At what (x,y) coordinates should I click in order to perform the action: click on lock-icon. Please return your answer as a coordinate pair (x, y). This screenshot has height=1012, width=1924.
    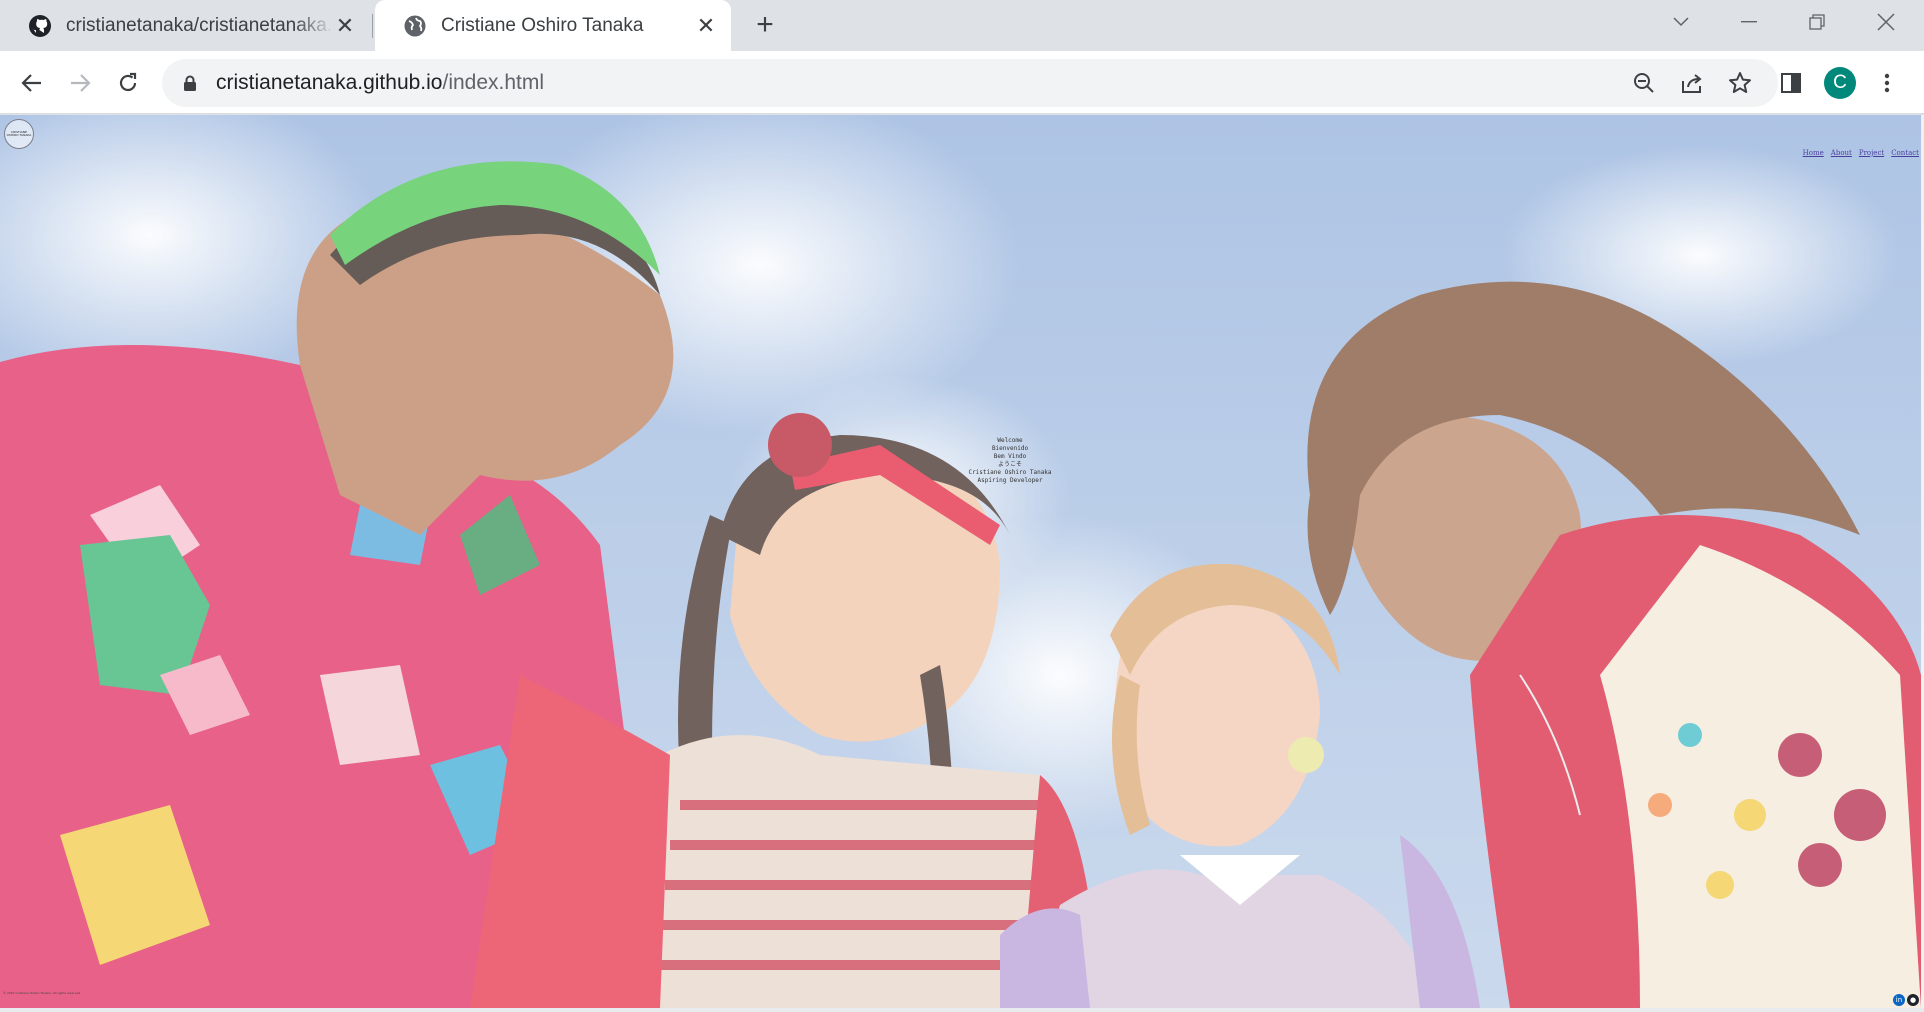
    Looking at the image, I should click on (190, 83).